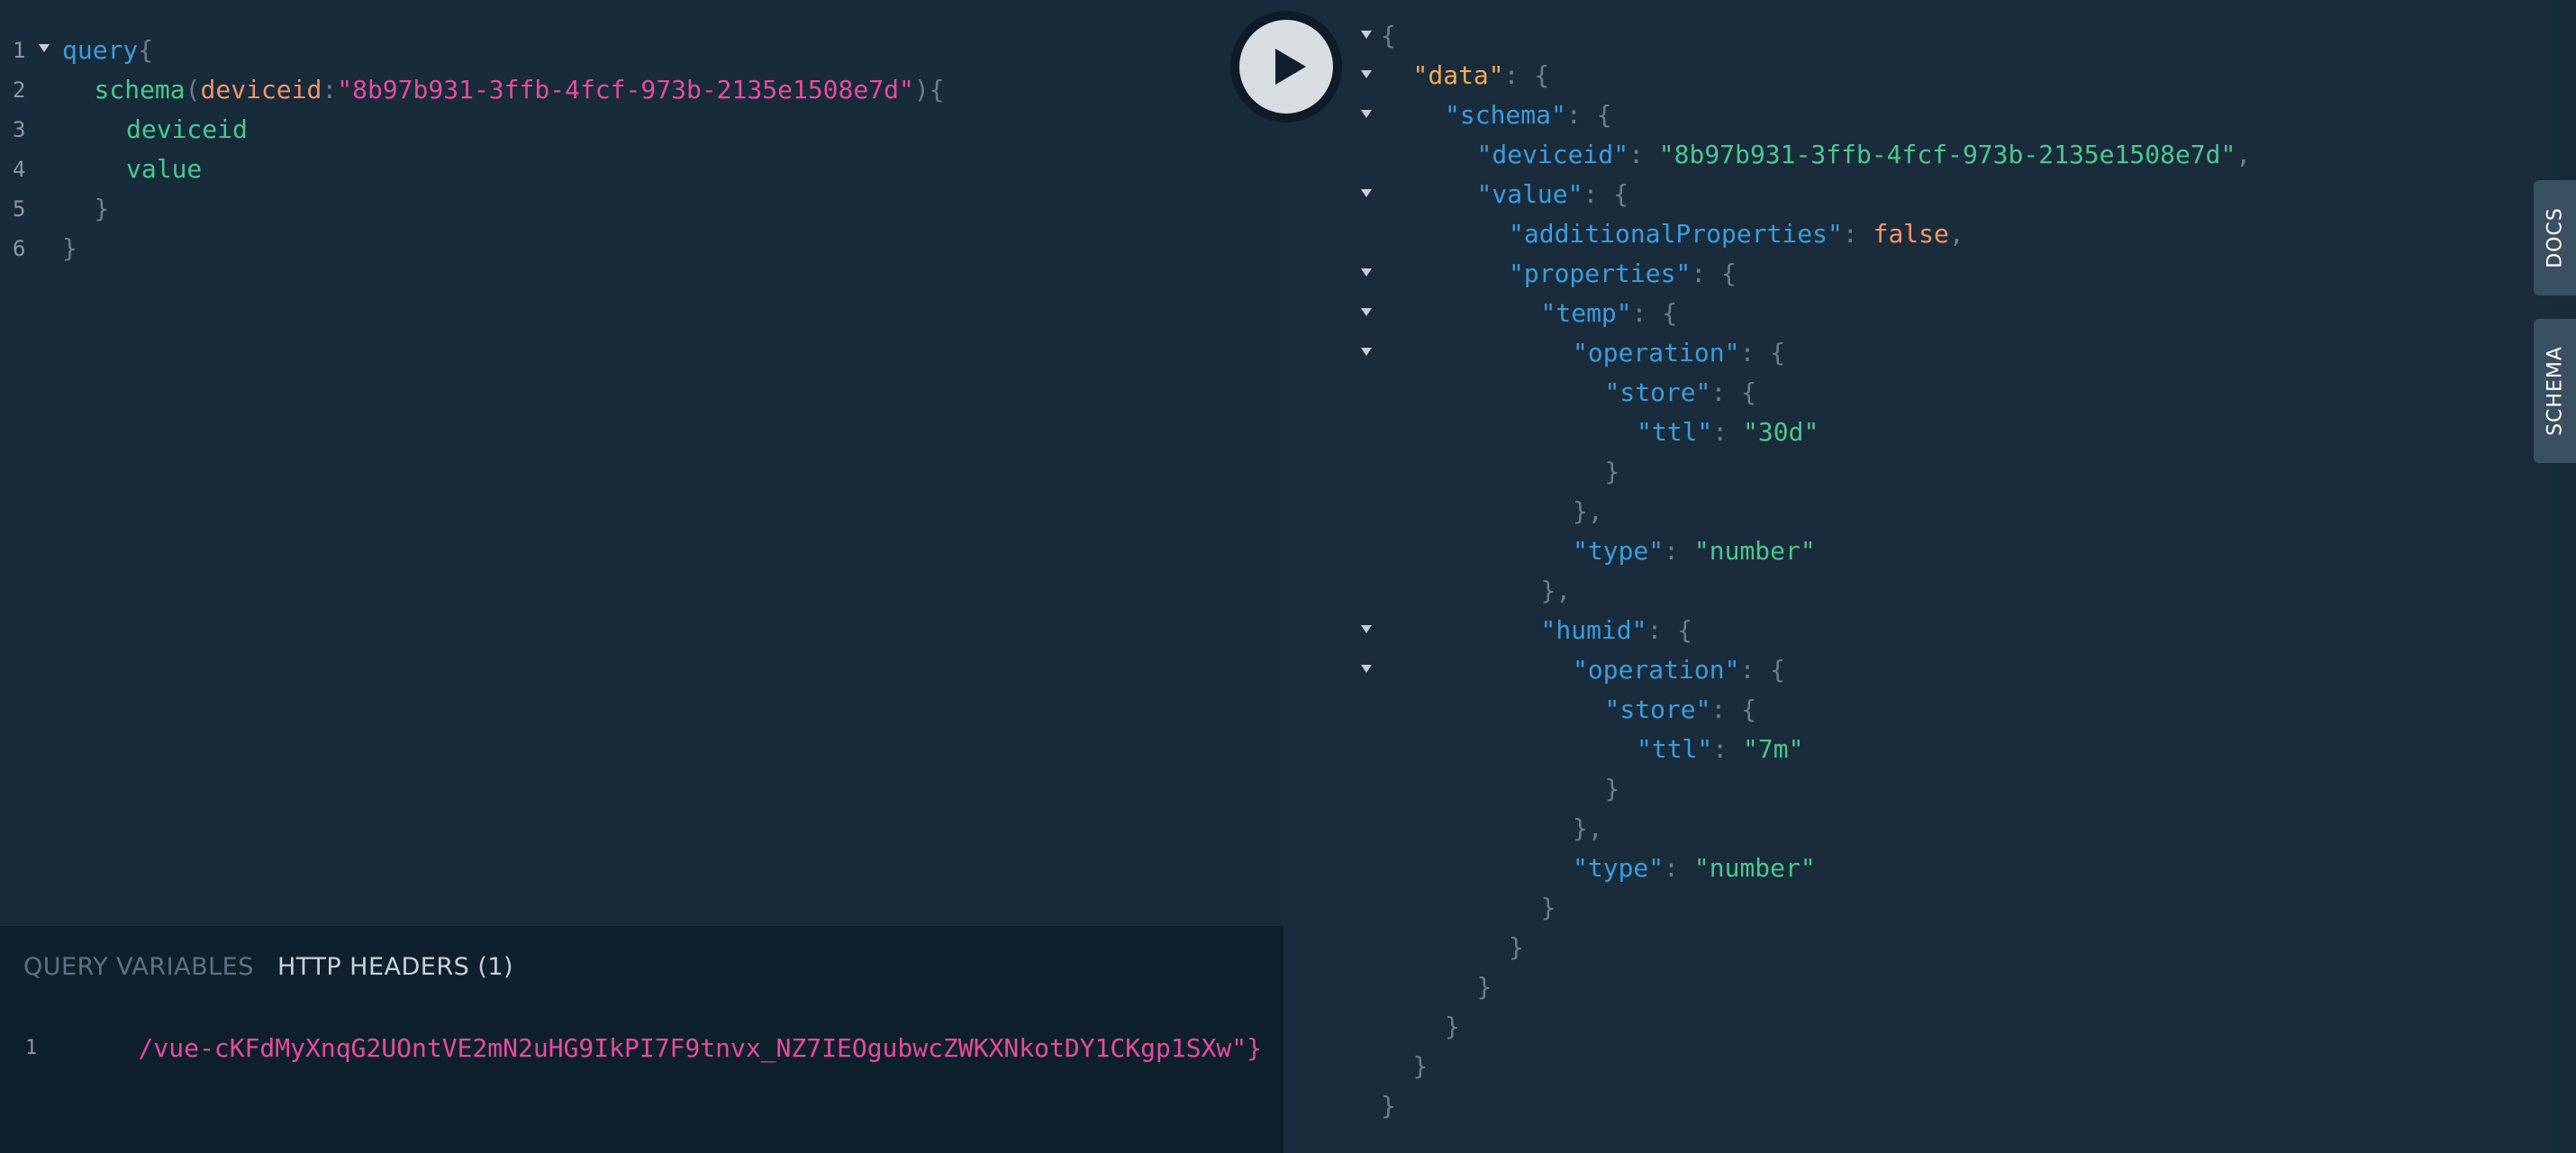 The width and height of the screenshot is (2576, 1153). What do you see at coordinates (2565, 576) in the screenshot?
I see `scrollbar` at bounding box center [2565, 576].